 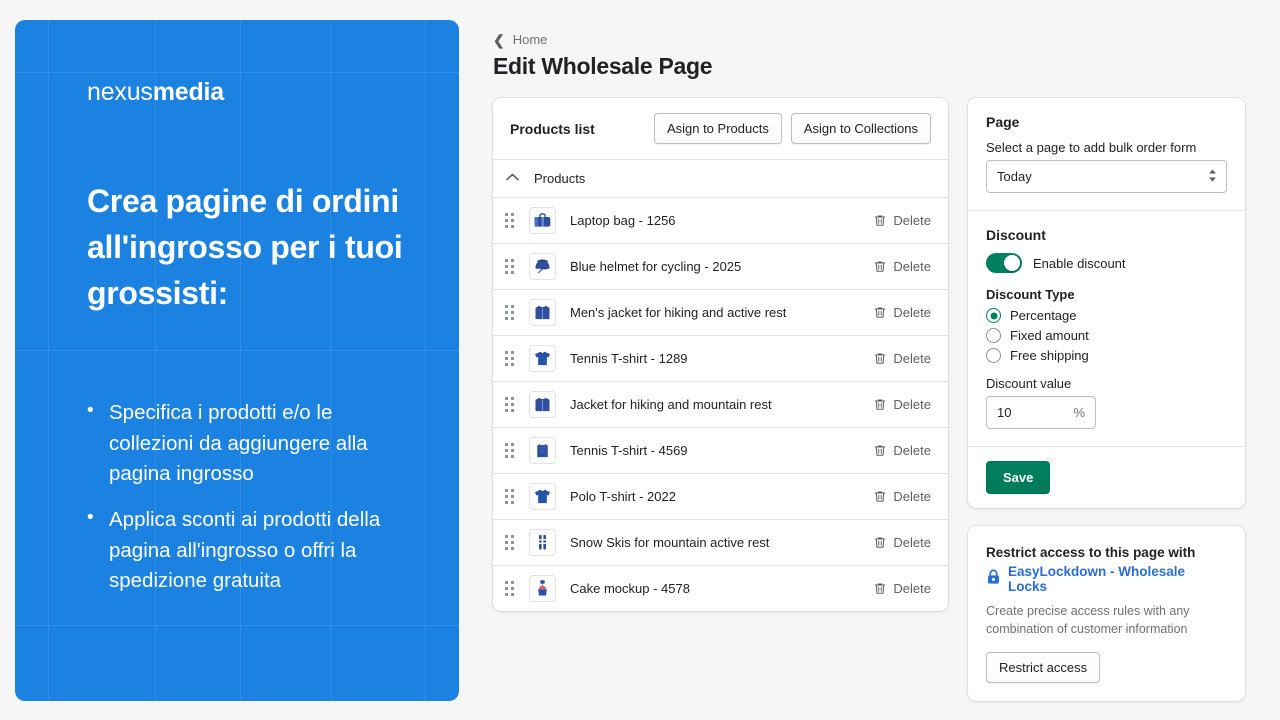 What do you see at coordinates (720, 450) in the screenshot?
I see `table-row: Tennis T-shirt - 4569 Delete` at bounding box center [720, 450].